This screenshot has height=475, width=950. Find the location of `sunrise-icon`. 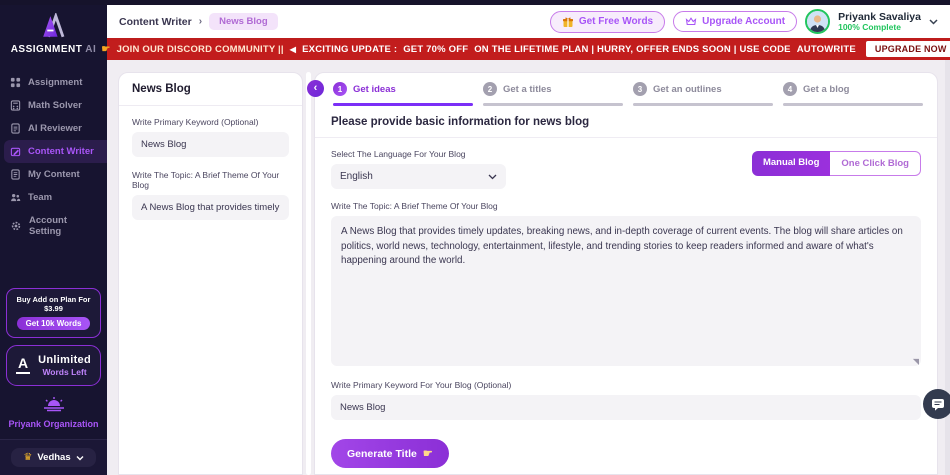

sunrise-icon is located at coordinates (53, 403).